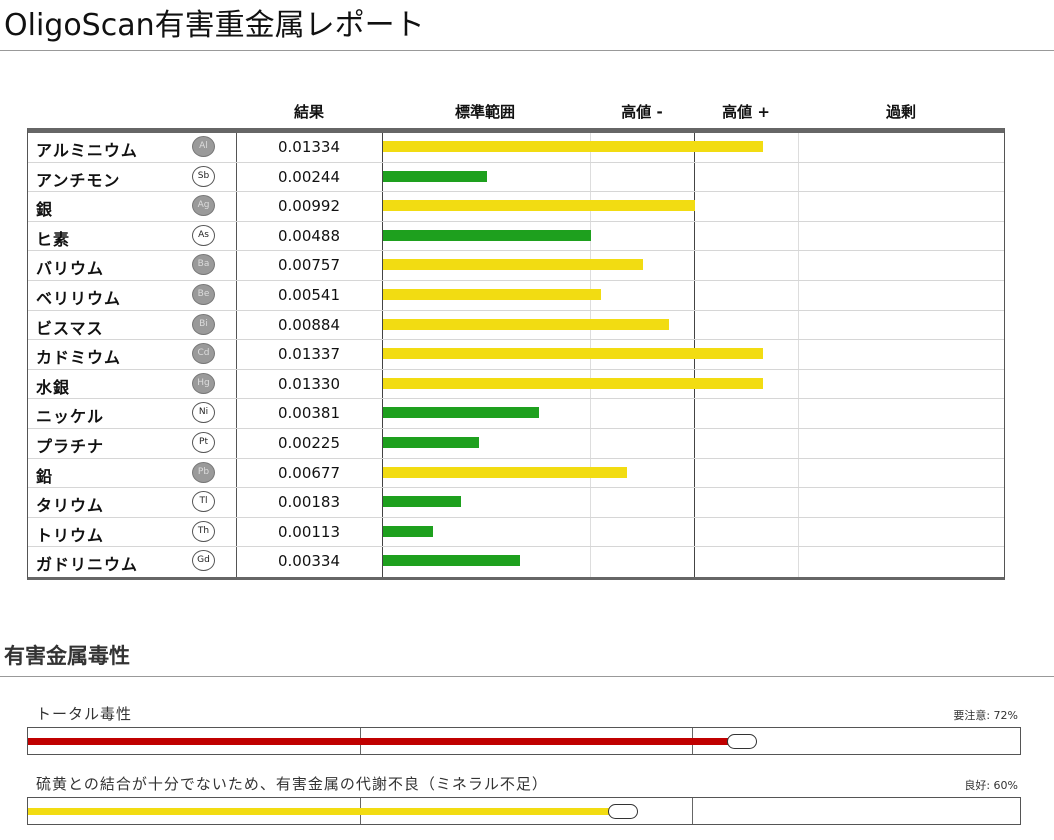 This screenshot has width=1054, height=840. Describe the element at coordinates (292, 784) in the screenshot. I see `tox-label-sulfur: 硫黄との結合が十分でないため、有害金属の代謝不良（ミネラル不足）` at that location.